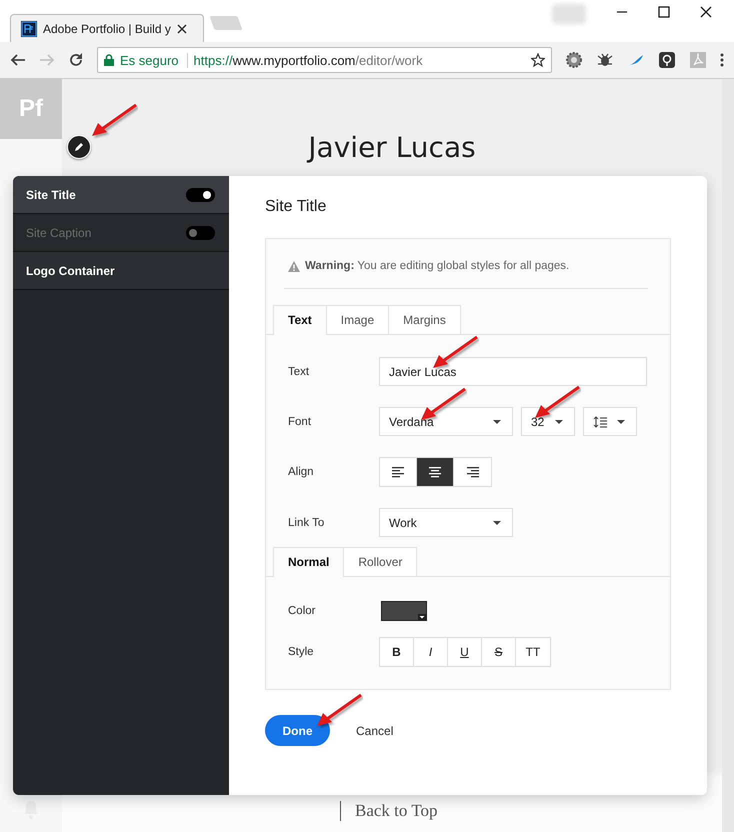 This screenshot has height=832, width=734. What do you see at coordinates (728, 455) in the screenshot?
I see `scrollbar` at bounding box center [728, 455].